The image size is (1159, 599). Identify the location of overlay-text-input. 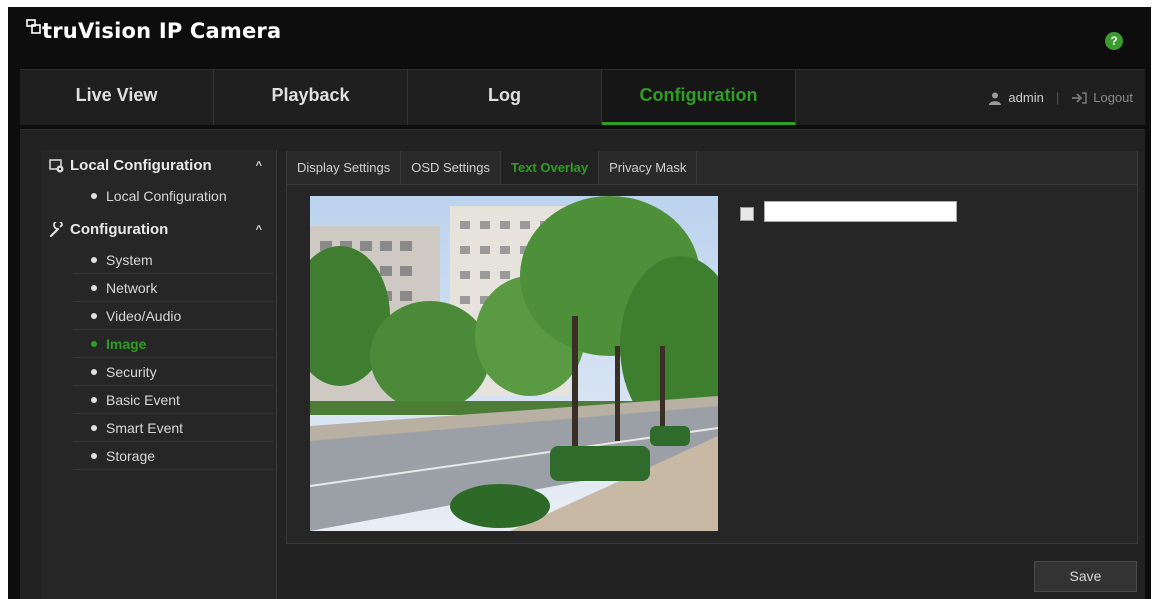
(860, 211).